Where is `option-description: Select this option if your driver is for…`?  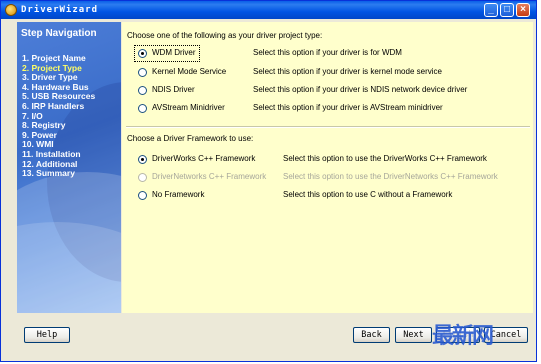
option-description: Select this option if your driver is for… is located at coordinates (327, 52).